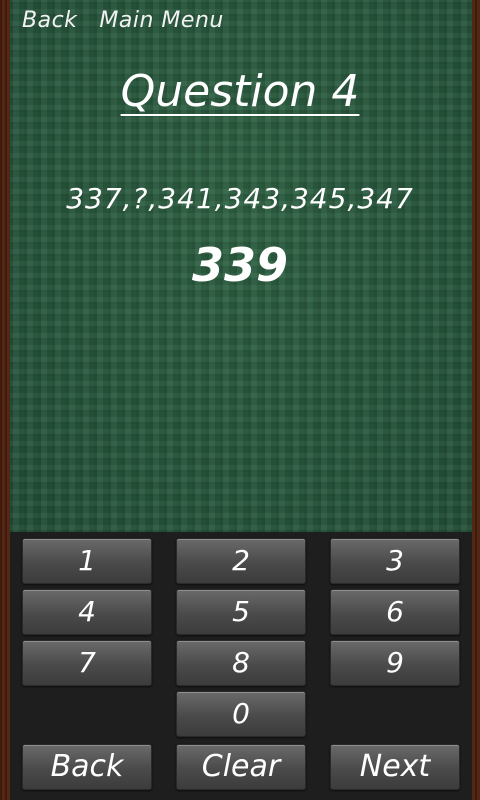 The image size is (480, 800). Describe the element at coordinates (87, 663) in the screenshot. I see `key-7: 7` at that location.